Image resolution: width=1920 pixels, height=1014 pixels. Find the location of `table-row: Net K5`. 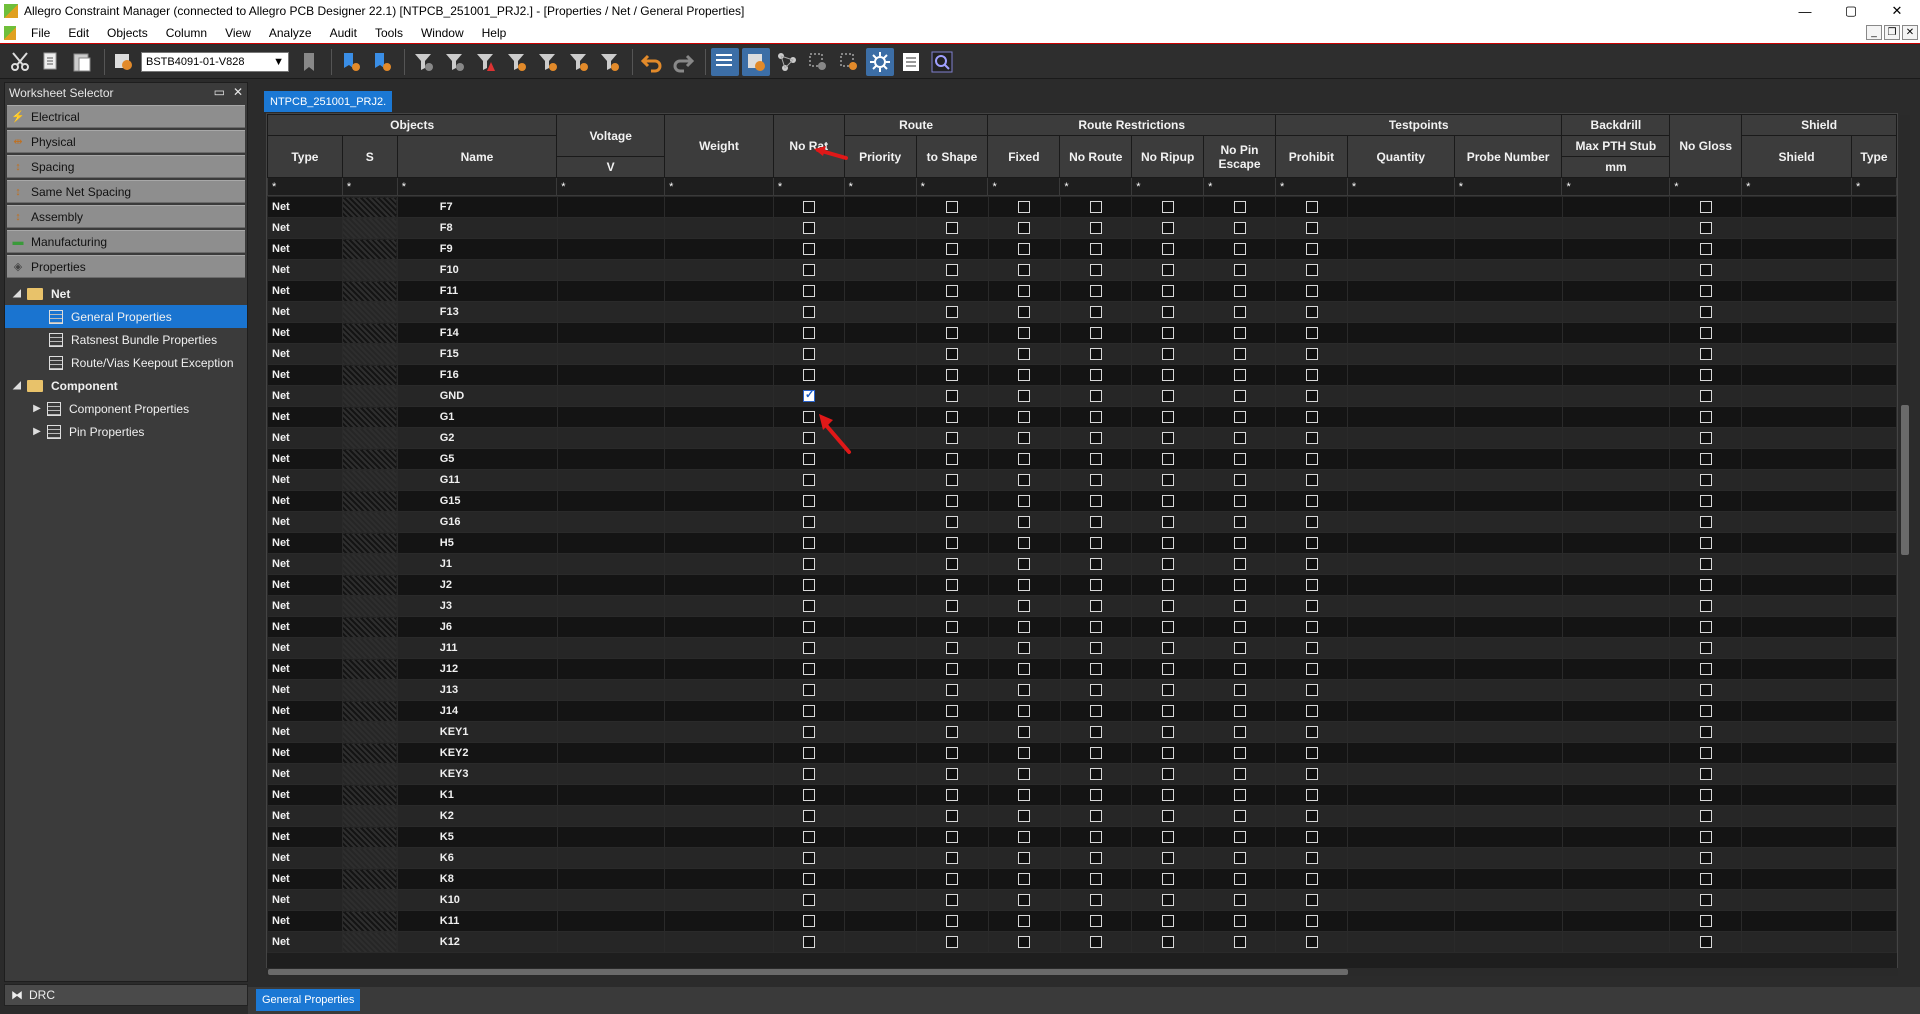

table-row: Net K5 is located at coordinates (1082, 837).